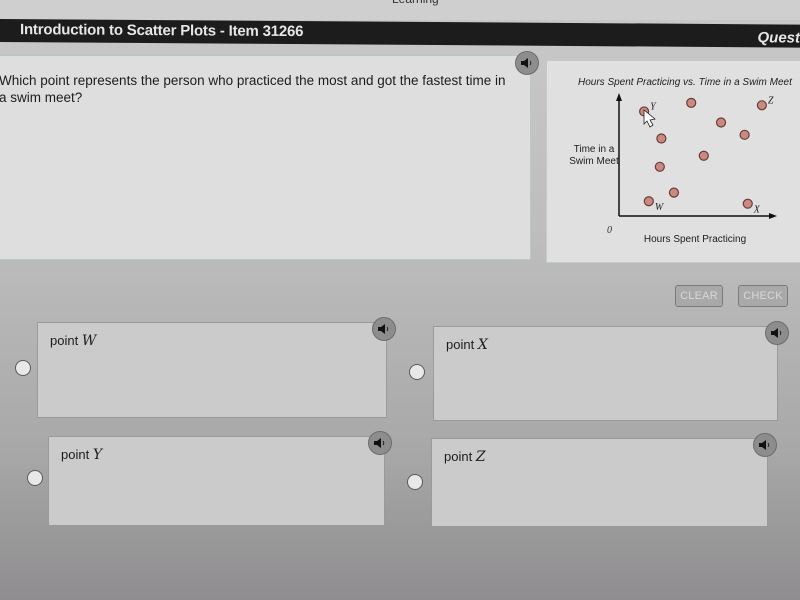 The width and height of the screenshot is (800, 600). What do you see at coordinates (216, 367) in the screenshot?
I see `choice-w: point W` at bounding box center [216, 367].